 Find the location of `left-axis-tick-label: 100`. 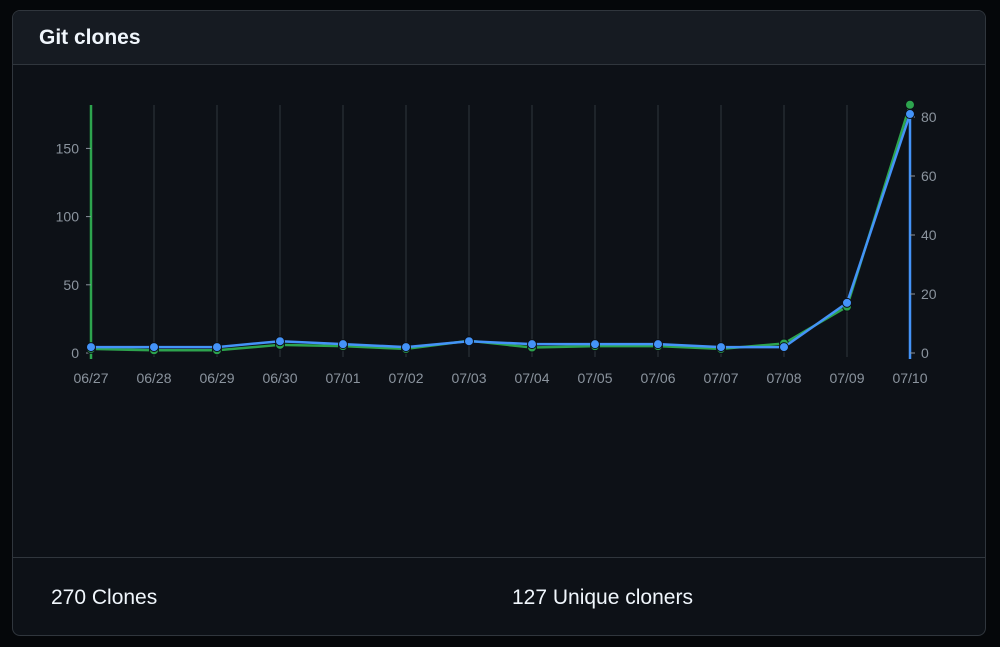

left-axis-tick-label: 100 is located at coordinates (68, 217).